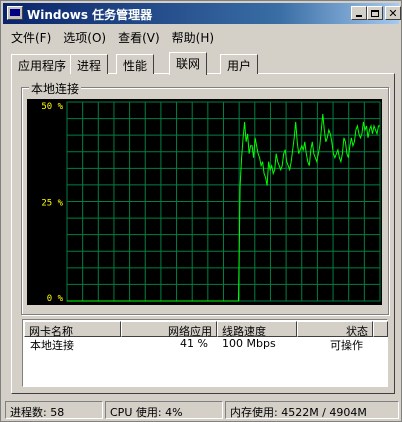 Image resolution: width=402 pixels, height=422 pixels. Describe the element at coordinates (346, 345) in the screenshot. I see `adapter-state: 可操作` at that location.